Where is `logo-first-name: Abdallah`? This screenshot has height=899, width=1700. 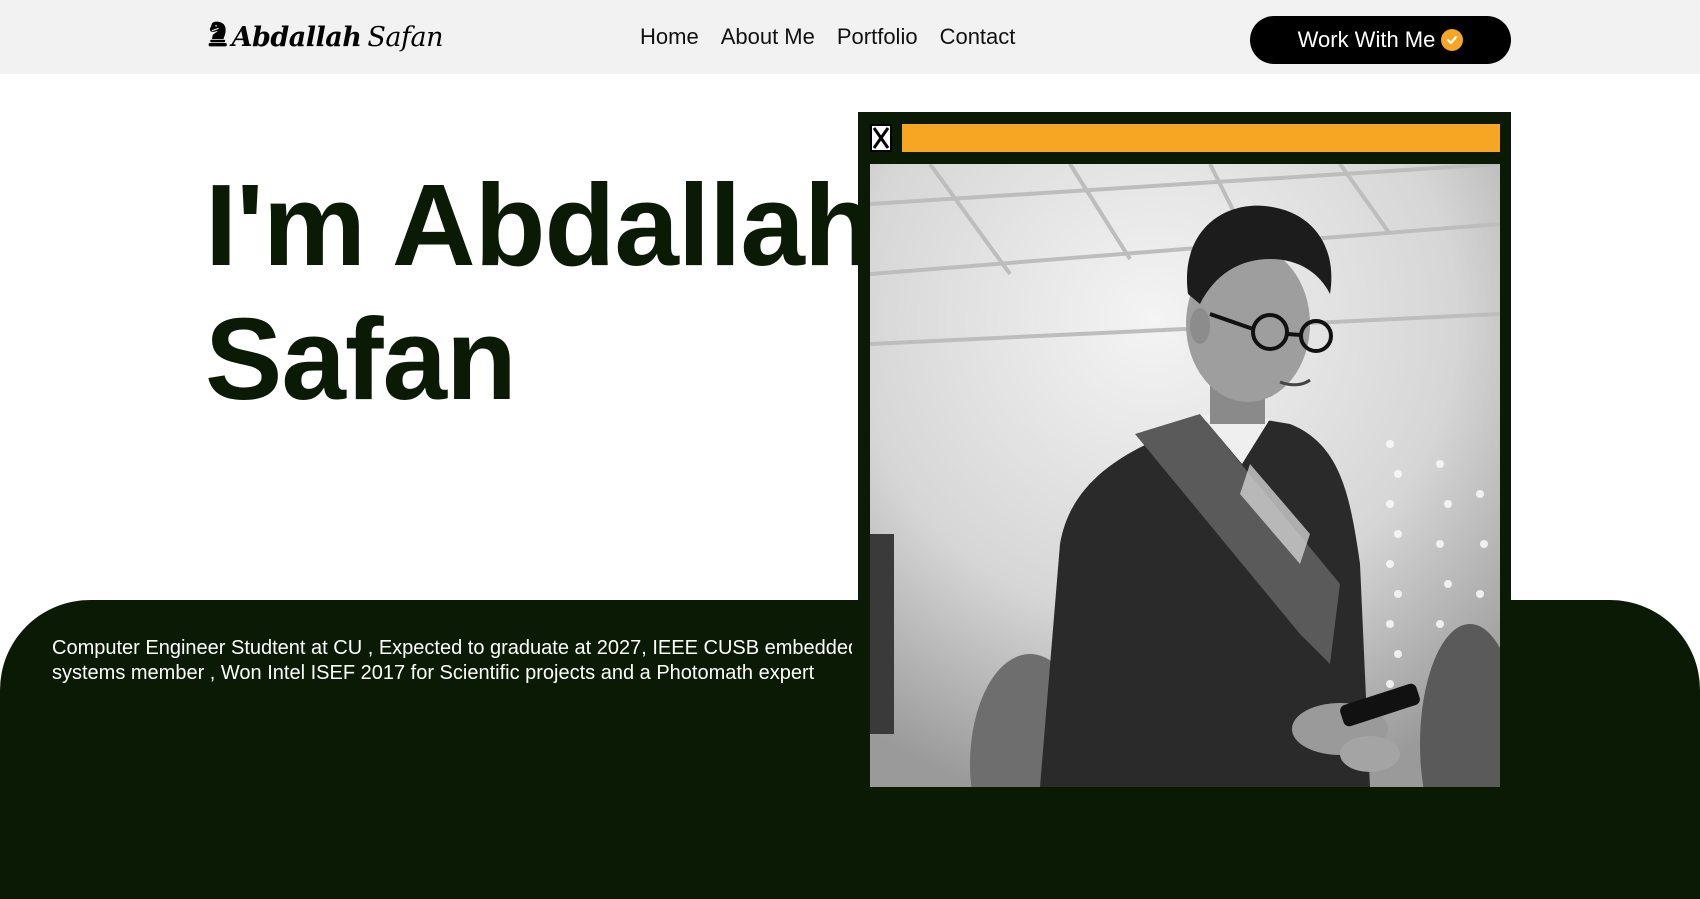
logo-first-name: Abdallah is located at coordinates (296, 37).